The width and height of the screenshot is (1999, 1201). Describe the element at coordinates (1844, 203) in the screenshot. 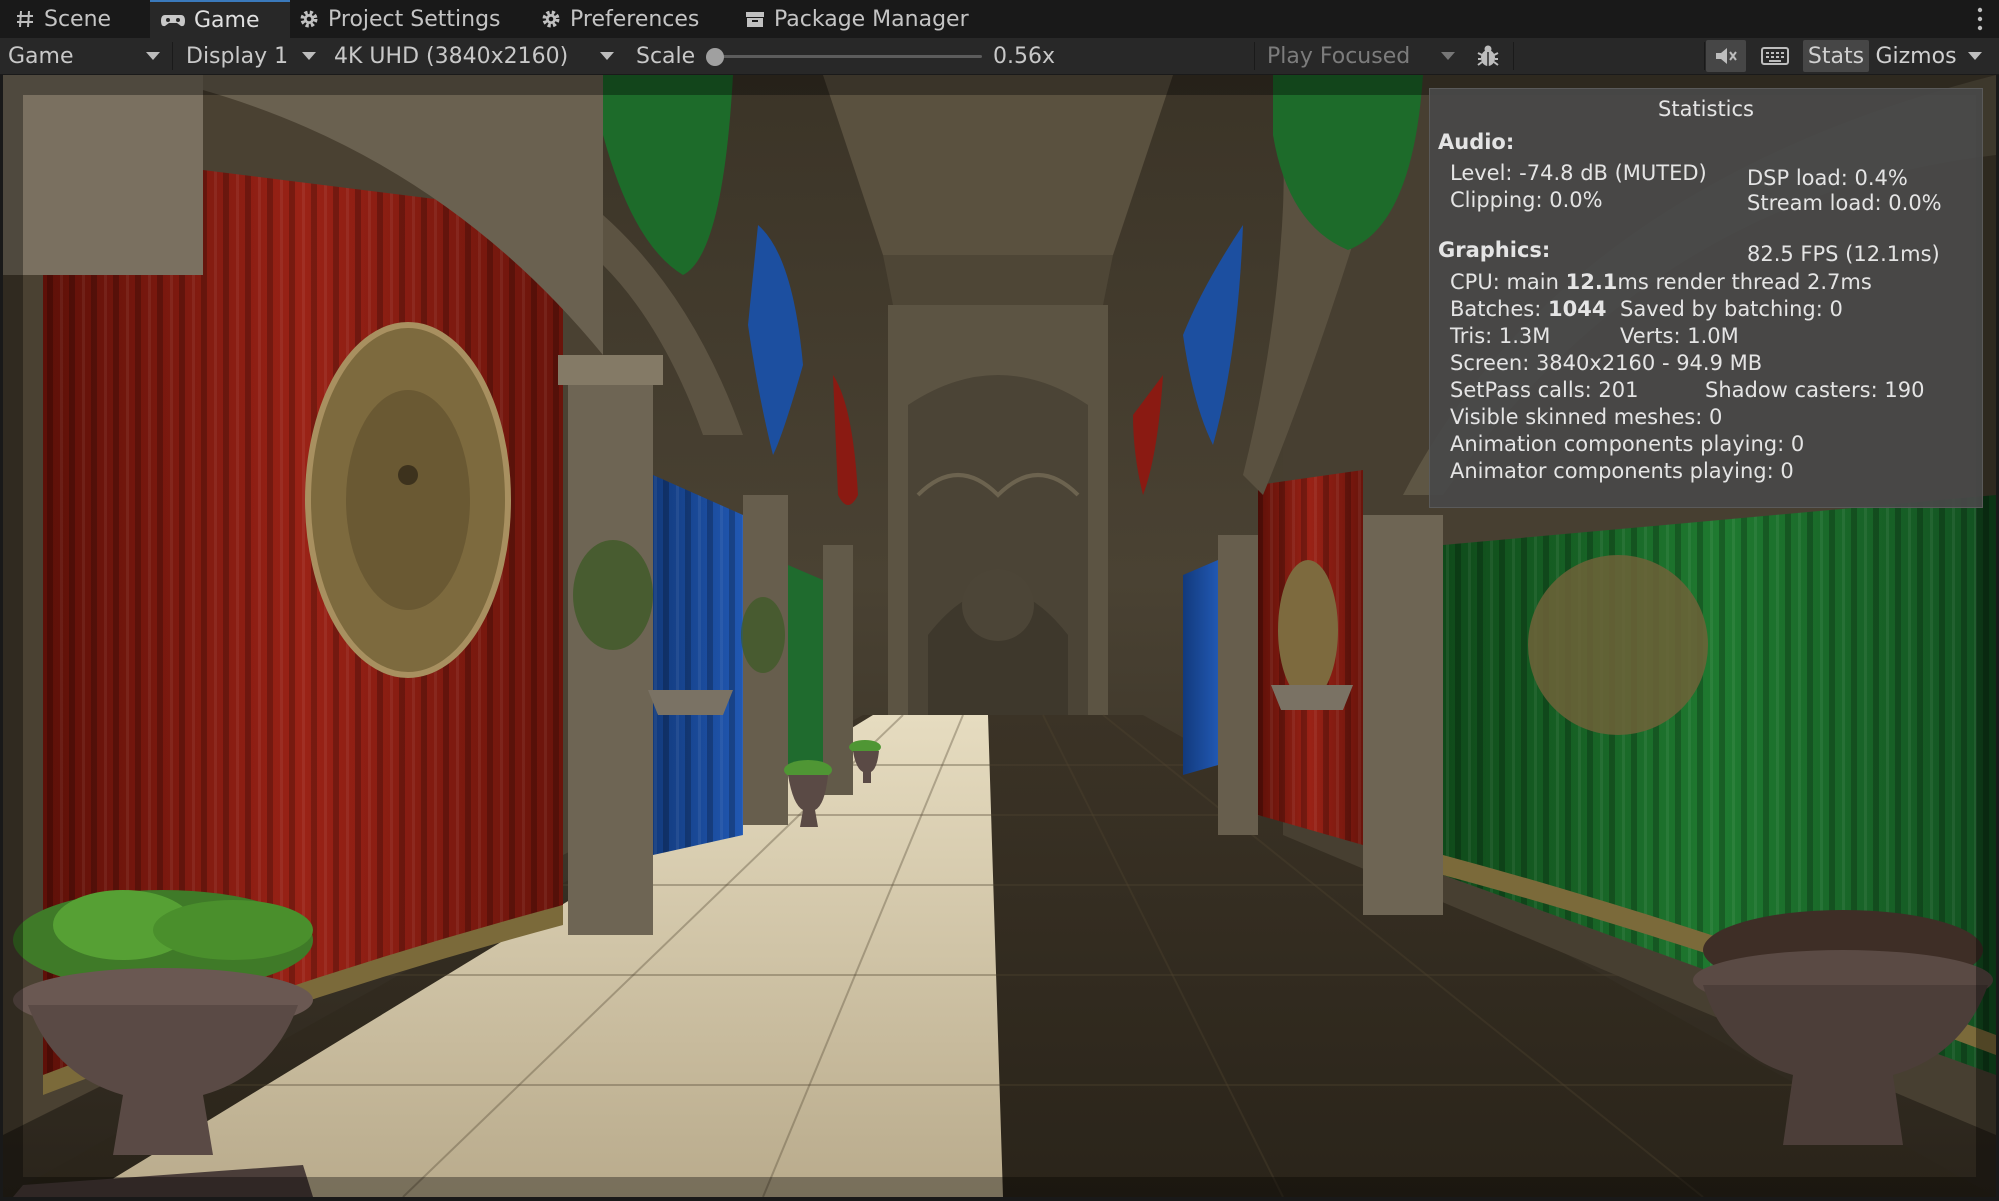

I see `stream-load: Stream load: 0.0%` at that location.